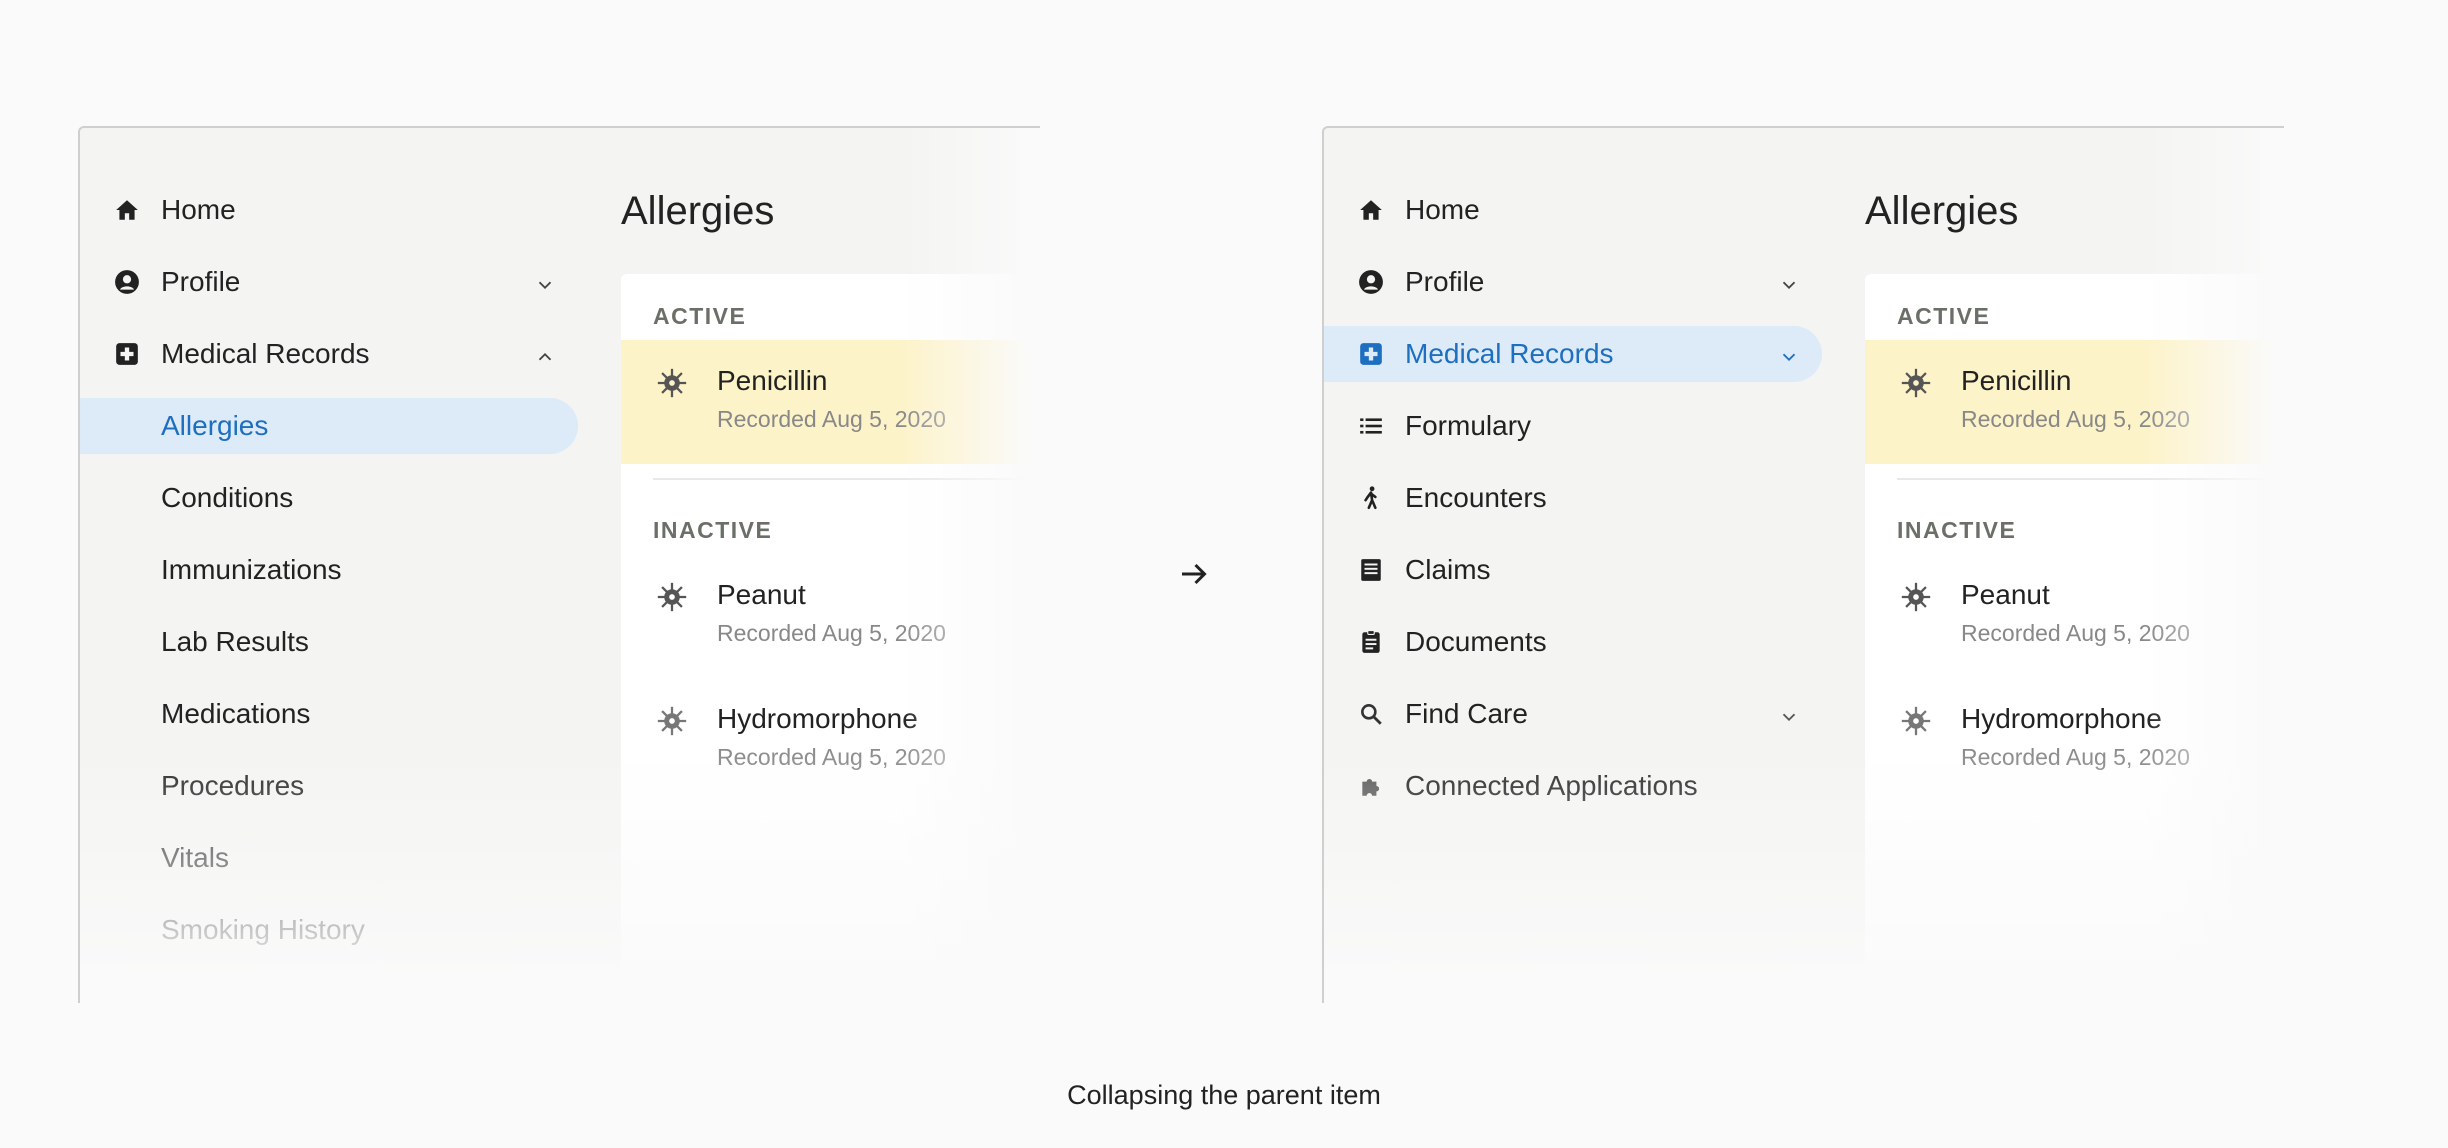  I want to click on sidebar-item-label: Smoking History, so click(263, 929).